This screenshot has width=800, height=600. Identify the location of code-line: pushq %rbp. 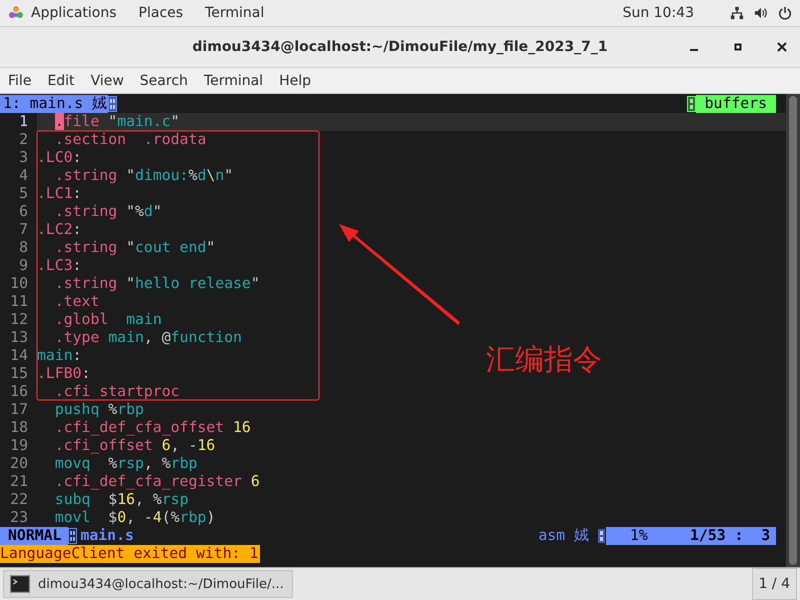
(99, 410).